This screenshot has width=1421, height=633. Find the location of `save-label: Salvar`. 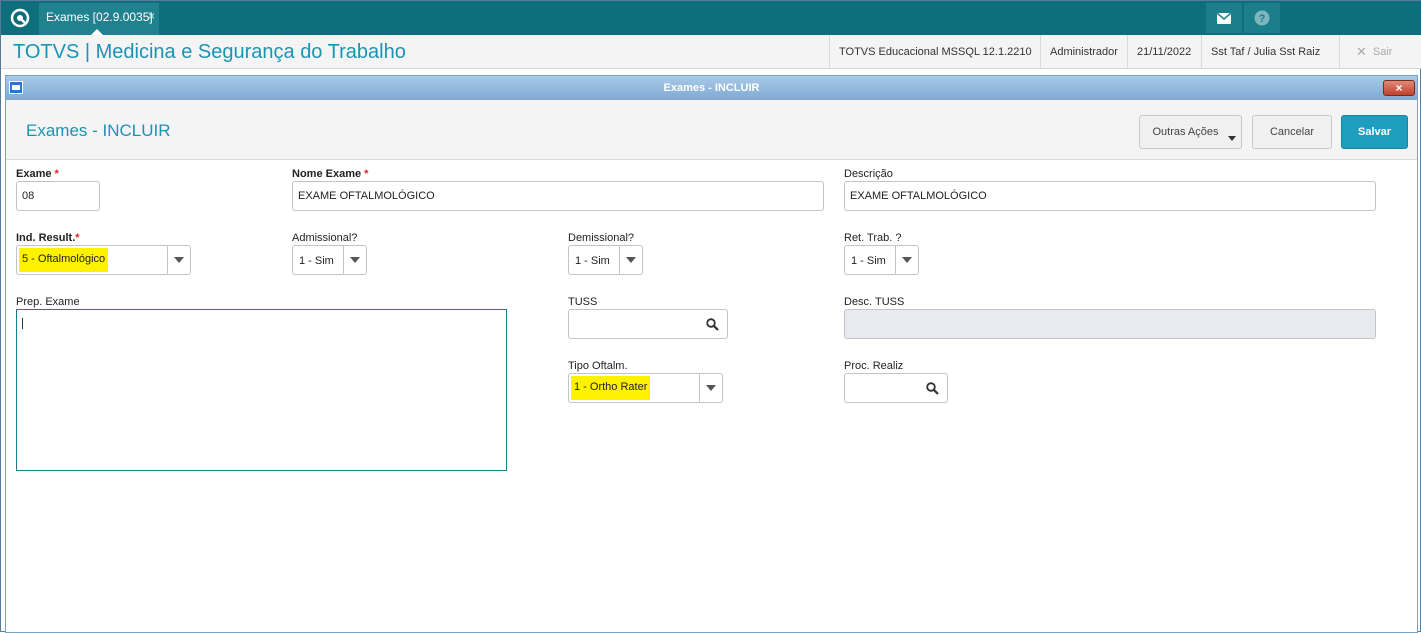

save-label: Salvar is located at coordinates (1374, 132).